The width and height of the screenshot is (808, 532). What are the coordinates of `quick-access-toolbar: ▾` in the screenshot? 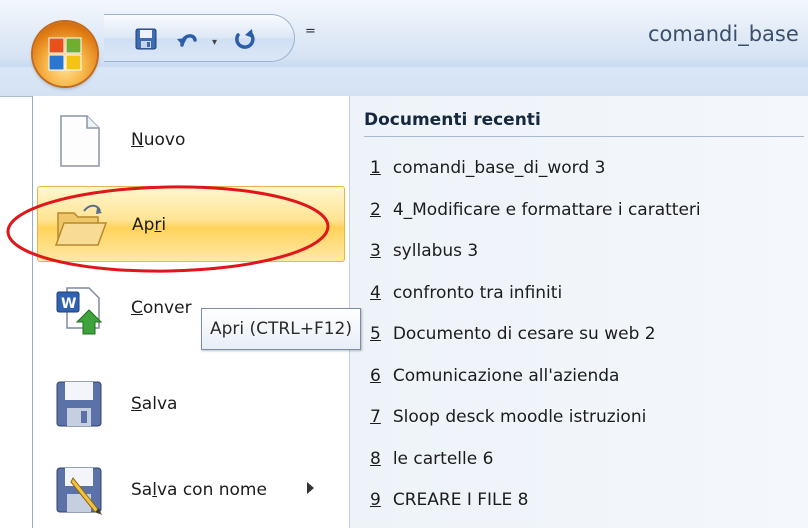 It's located at (199, 38).